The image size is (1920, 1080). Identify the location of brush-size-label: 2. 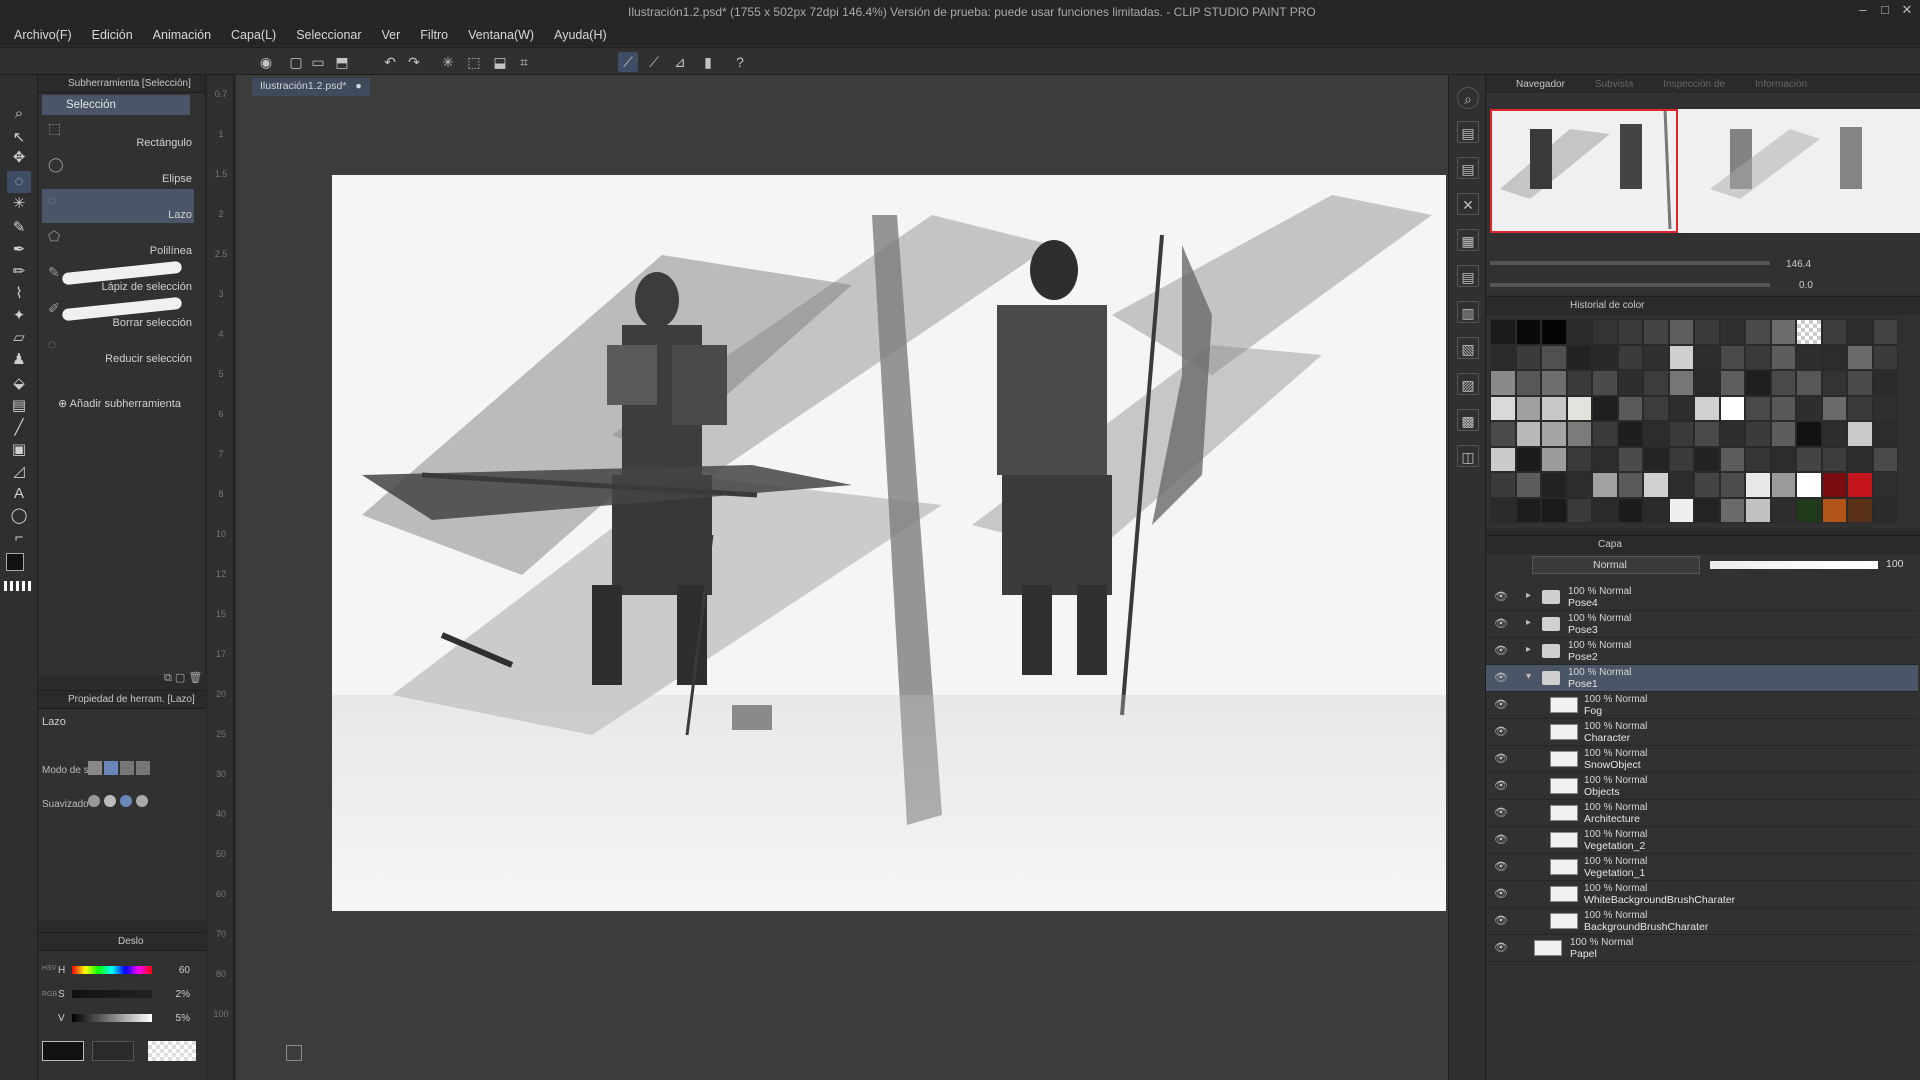
(221, 214).